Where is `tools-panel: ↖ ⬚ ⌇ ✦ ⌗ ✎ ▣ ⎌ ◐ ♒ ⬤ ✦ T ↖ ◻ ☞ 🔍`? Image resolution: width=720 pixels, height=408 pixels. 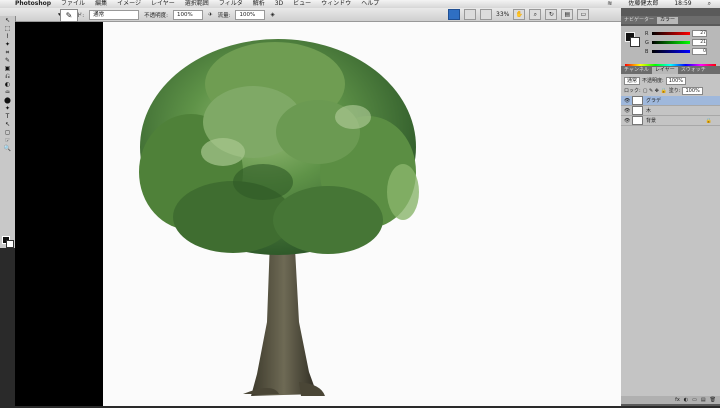 tools-panel: ↖ ⬚ ⌇ ✦ ⌗ ✎ ▣ ⎌ ◐ ♒ ⬤ ✦ T ↖ ◻ ☞ 🔍 is located at coordinates (8, 132).